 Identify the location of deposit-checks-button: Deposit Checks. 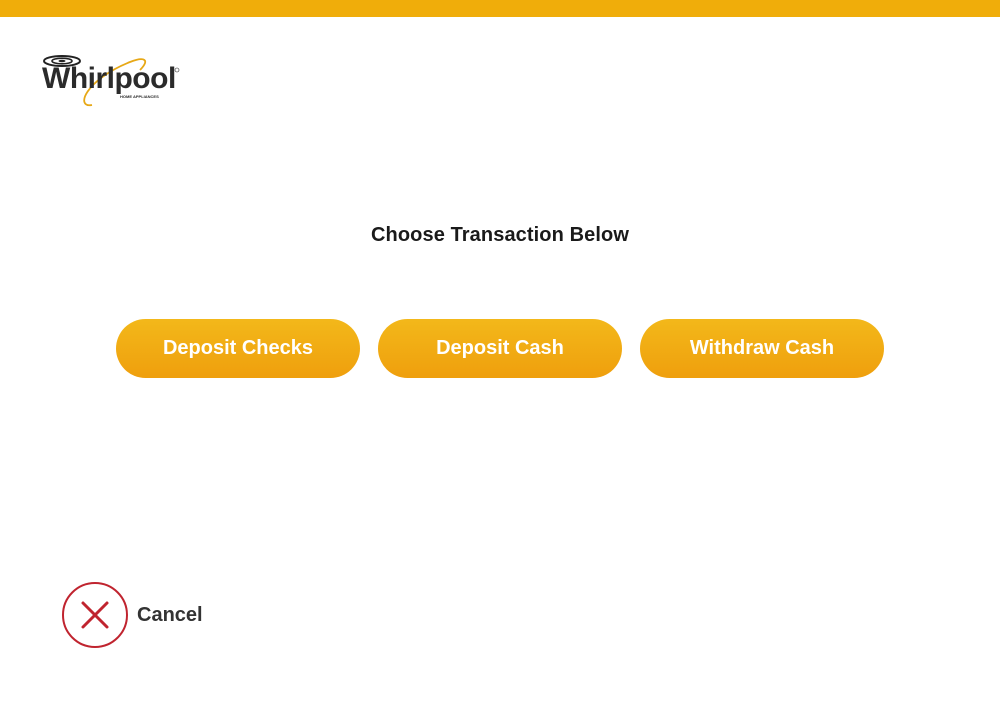
(238, 348).